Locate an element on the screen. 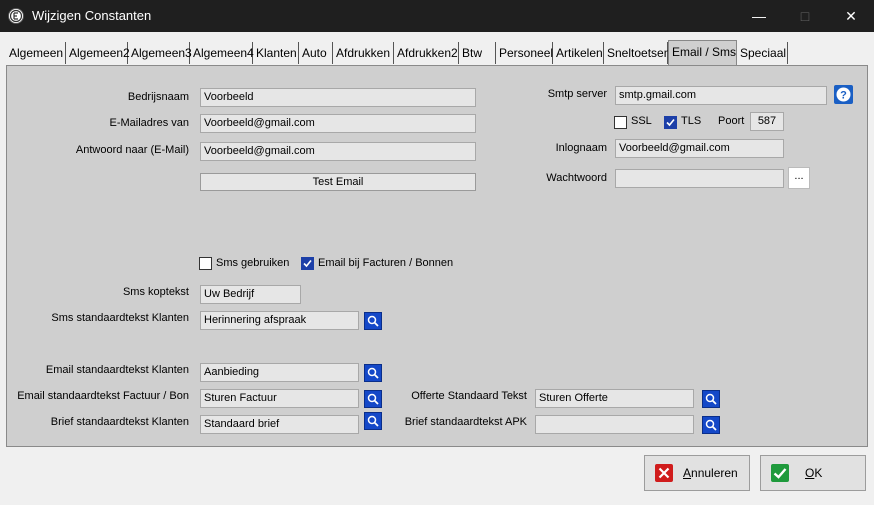 The width and height of the screenshot is (874, 505). ok-check-icon is located at coordinates (780, 473).